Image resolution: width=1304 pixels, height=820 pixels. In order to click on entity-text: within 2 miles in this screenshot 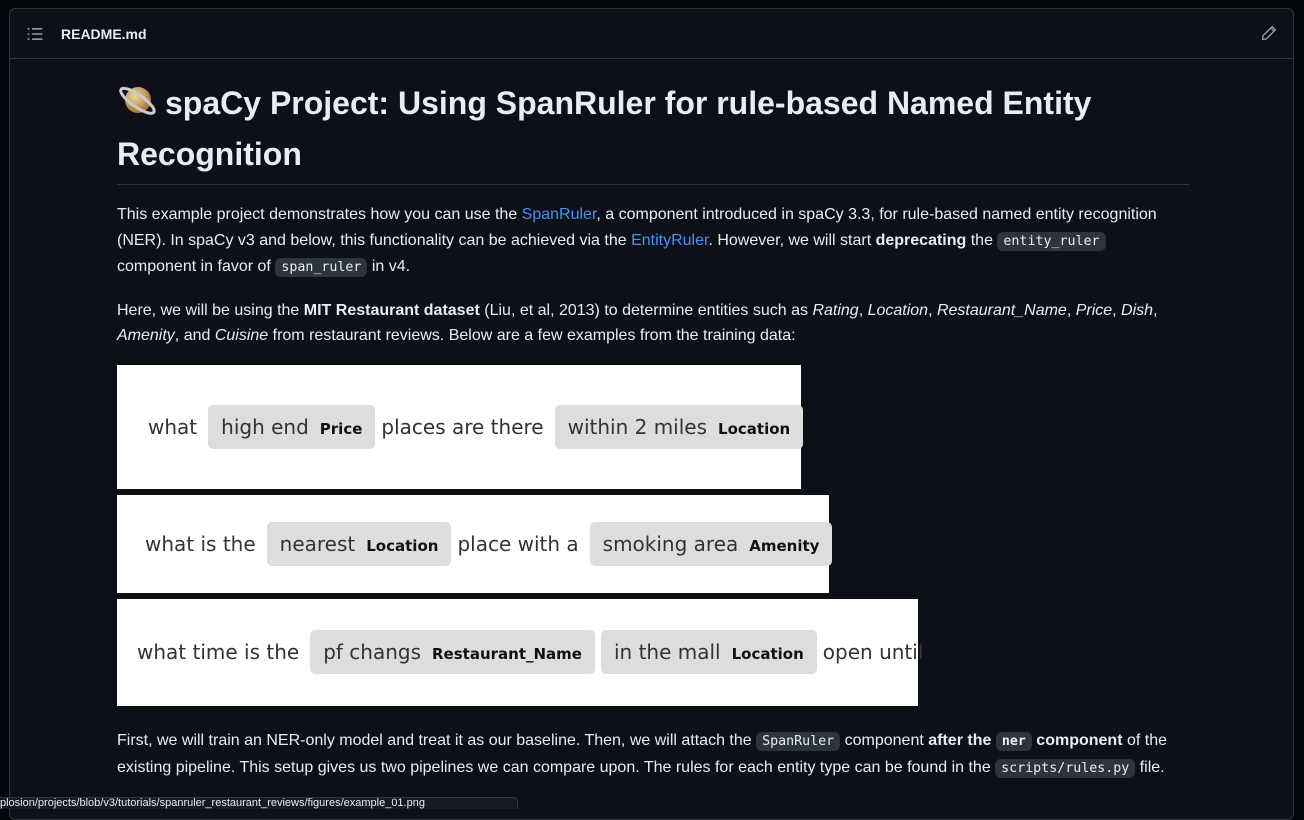, I will do `click(637, 426)`.